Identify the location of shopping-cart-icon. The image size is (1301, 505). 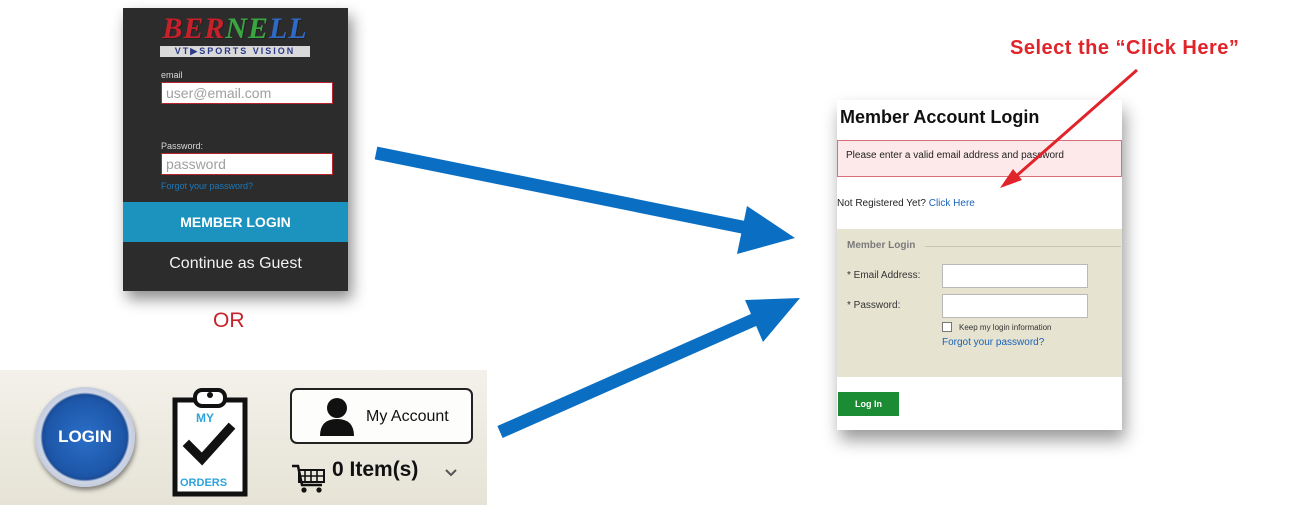
(309, 479).